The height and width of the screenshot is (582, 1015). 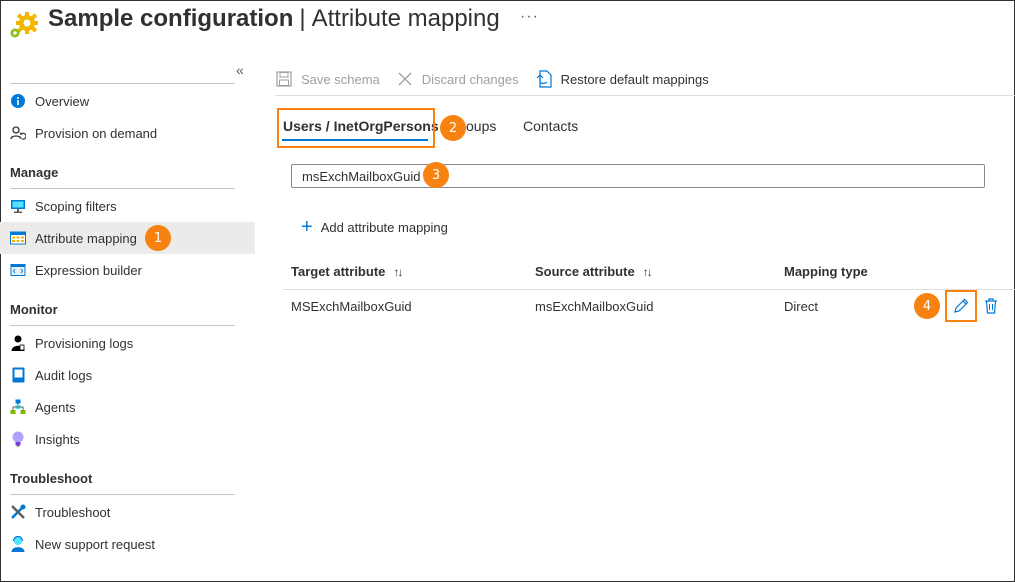 What do you see at coordinates (171, 18) in the screenshot?
I see `page-title-main: Sample configuration` at bounding box center [171, 18].